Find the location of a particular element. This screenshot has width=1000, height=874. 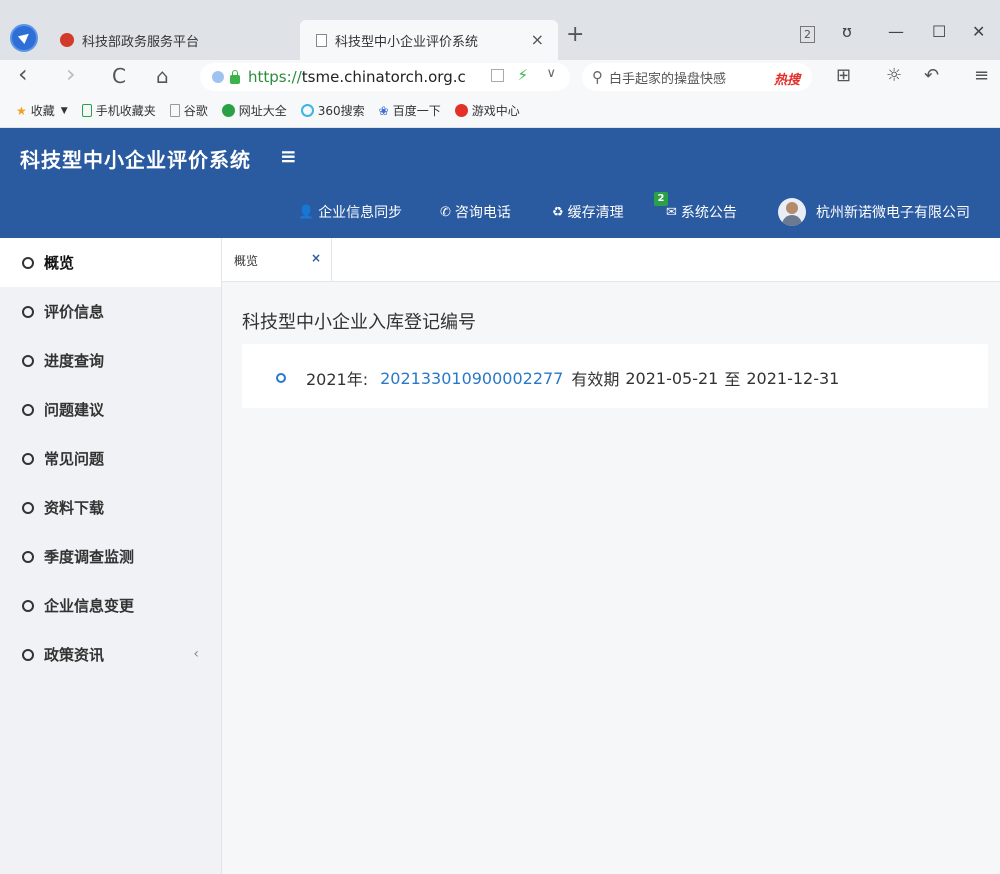

system-notice-link: 2 ✉ 系统公告 is located at coordinates (695, 207).